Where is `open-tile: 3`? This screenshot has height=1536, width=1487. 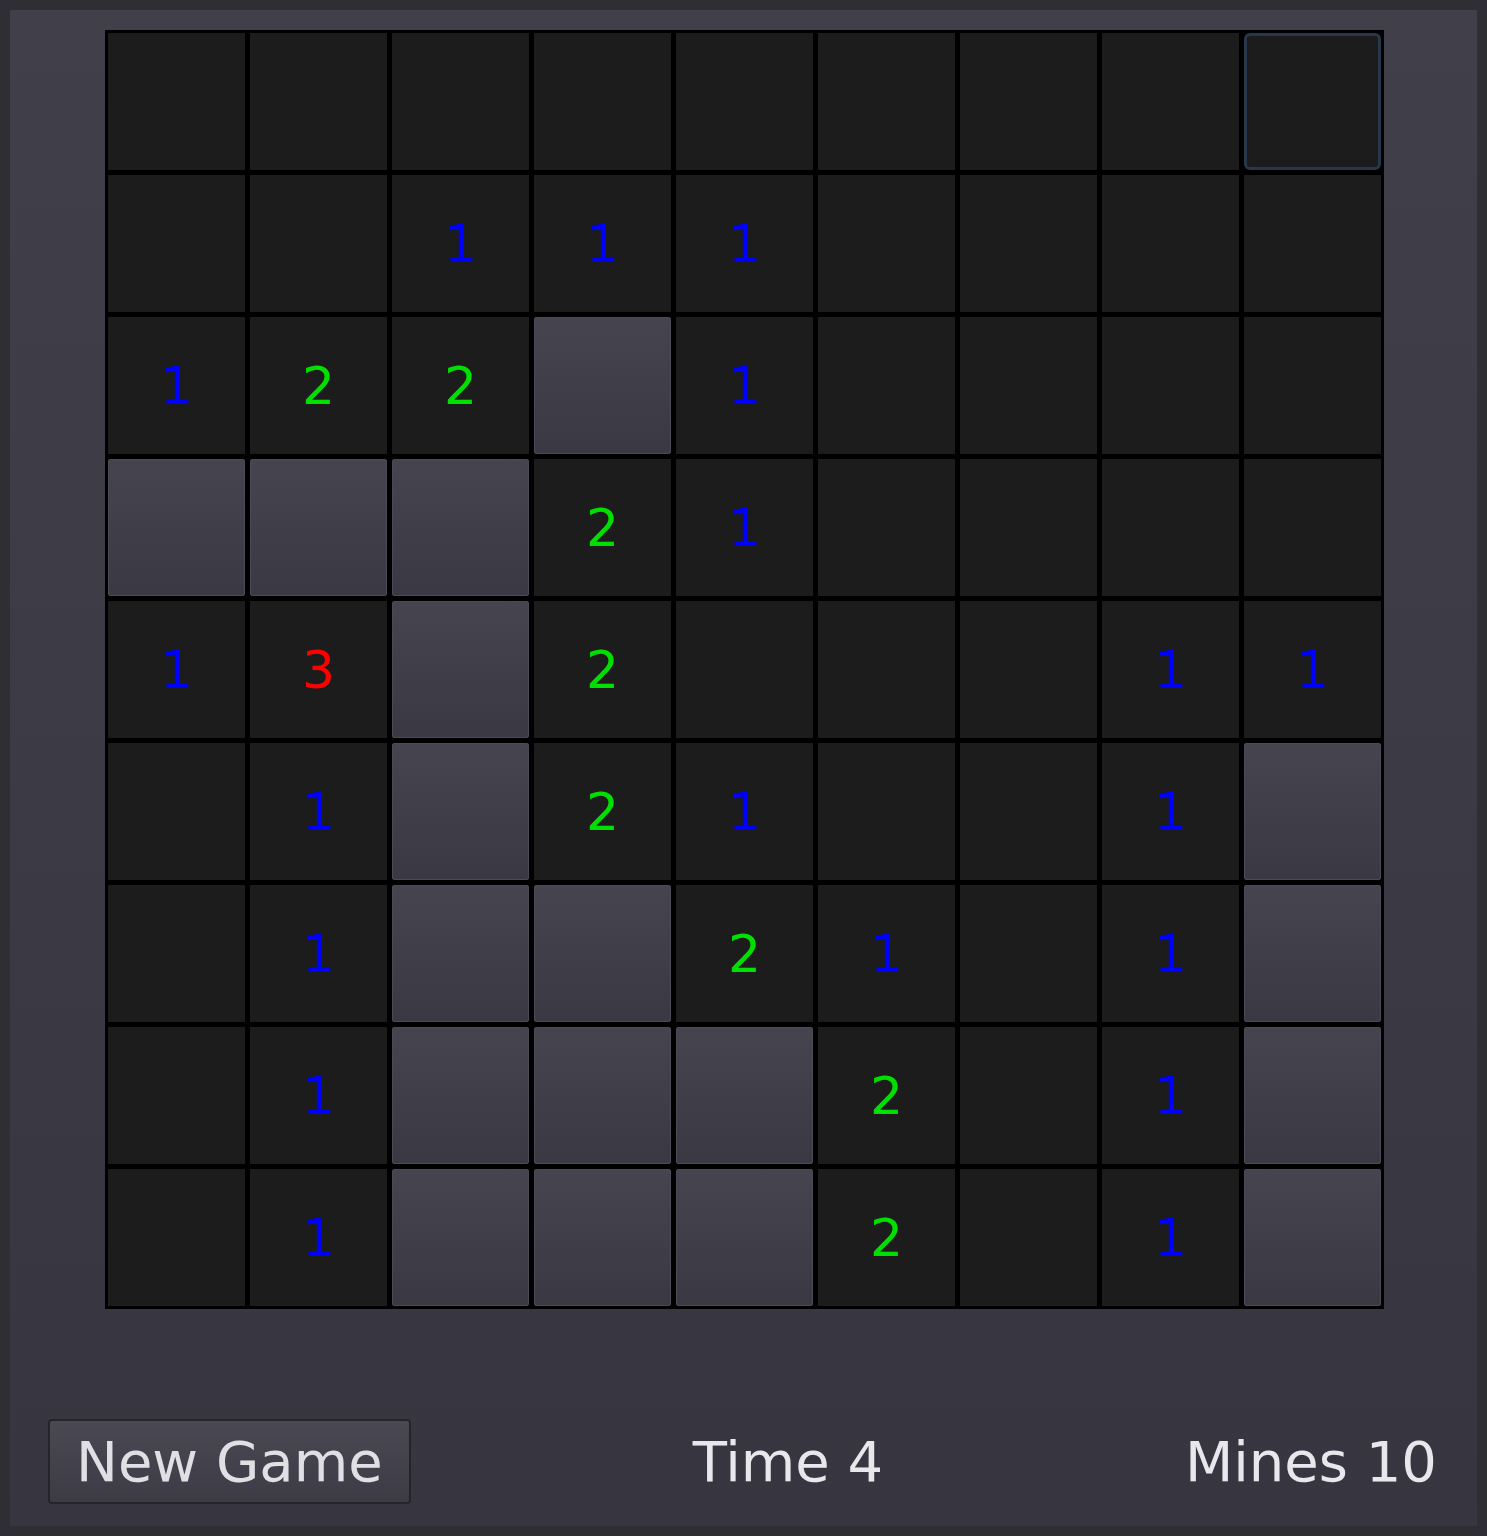
open-tile: 3 is located at coordinates (318, 669).